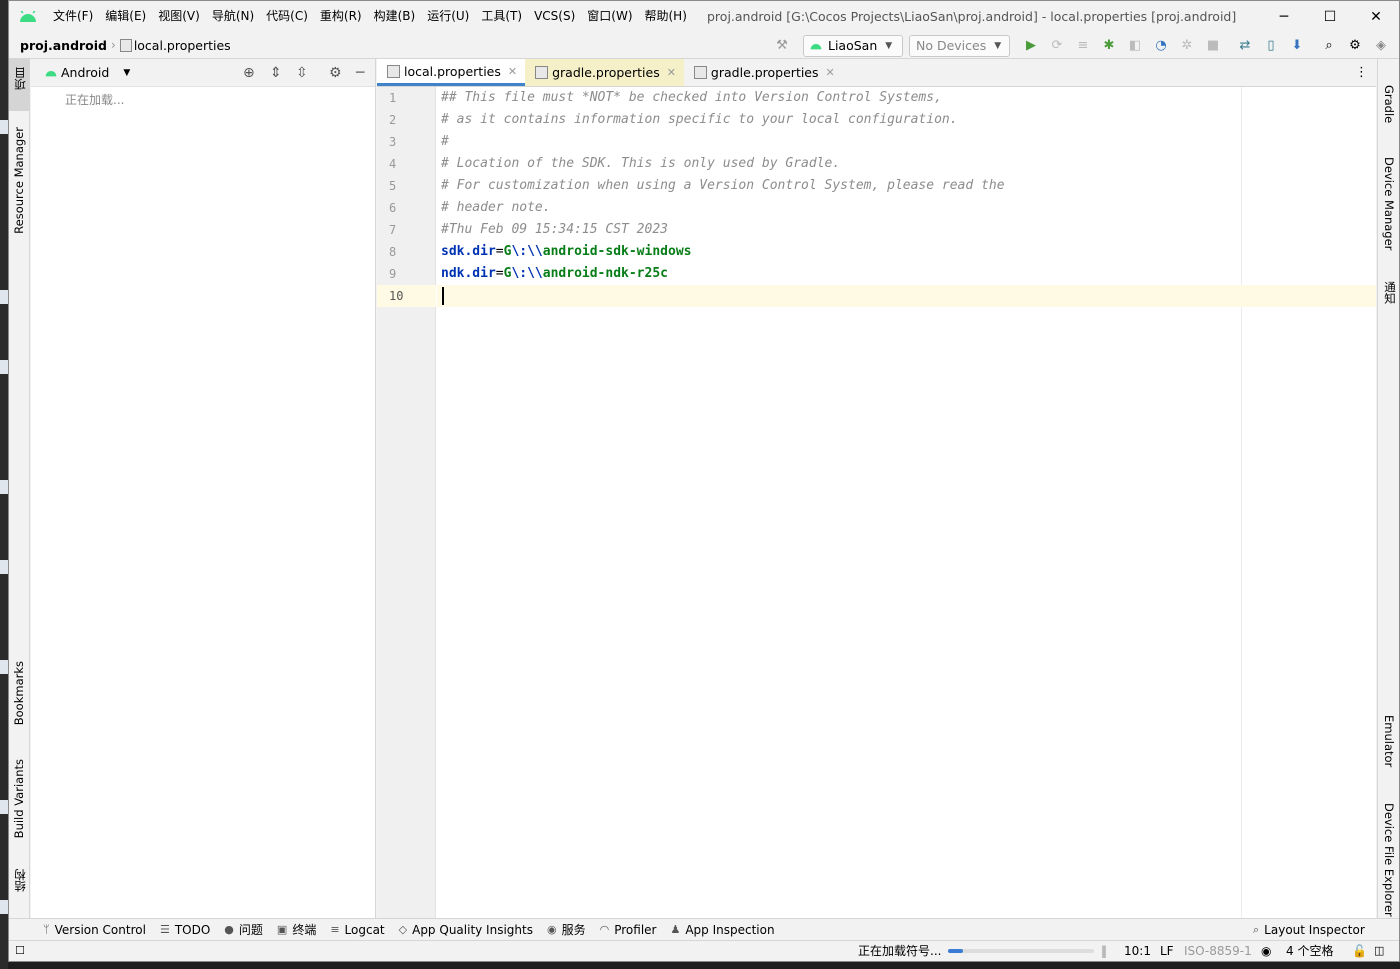 This screenshot has width=1400, height=969. I want to click on property-key: sdk.dir, so click(468, 251).